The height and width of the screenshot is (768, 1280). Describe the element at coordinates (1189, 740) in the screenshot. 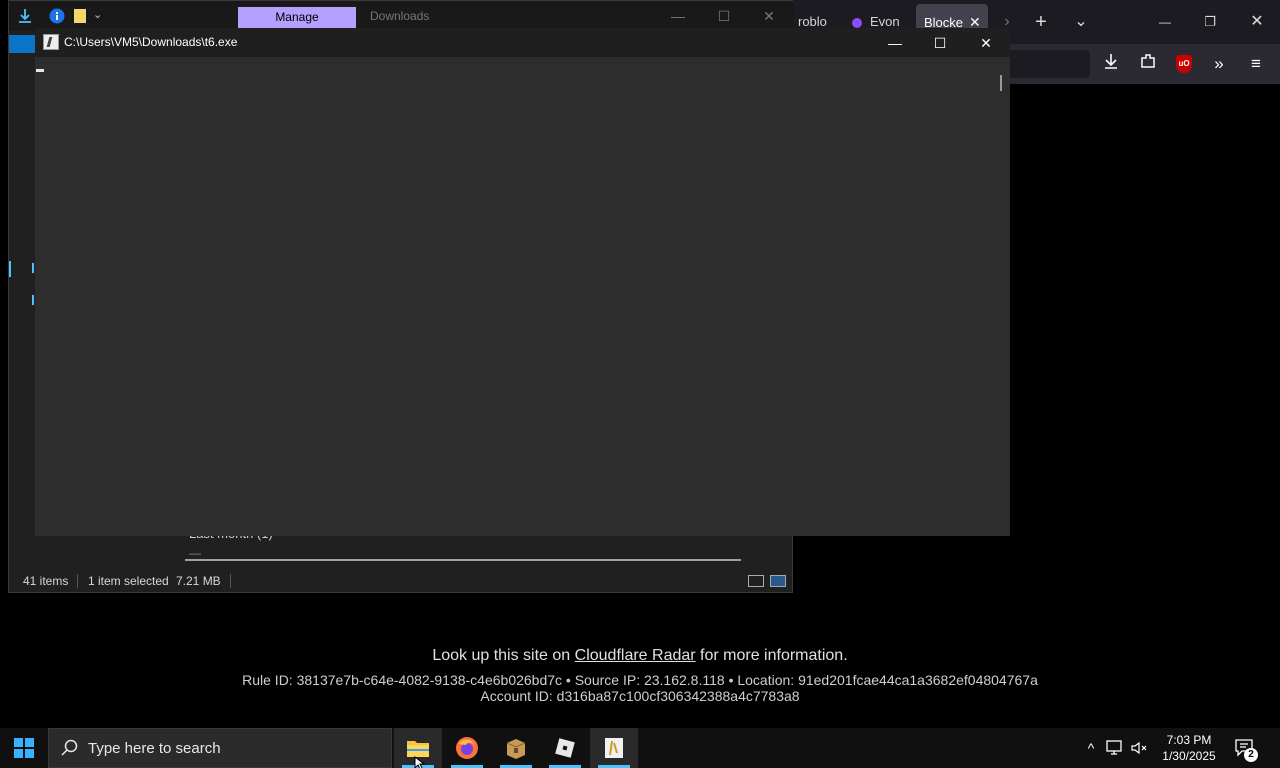

I see `clock-time: 7:03 PM` at that location.